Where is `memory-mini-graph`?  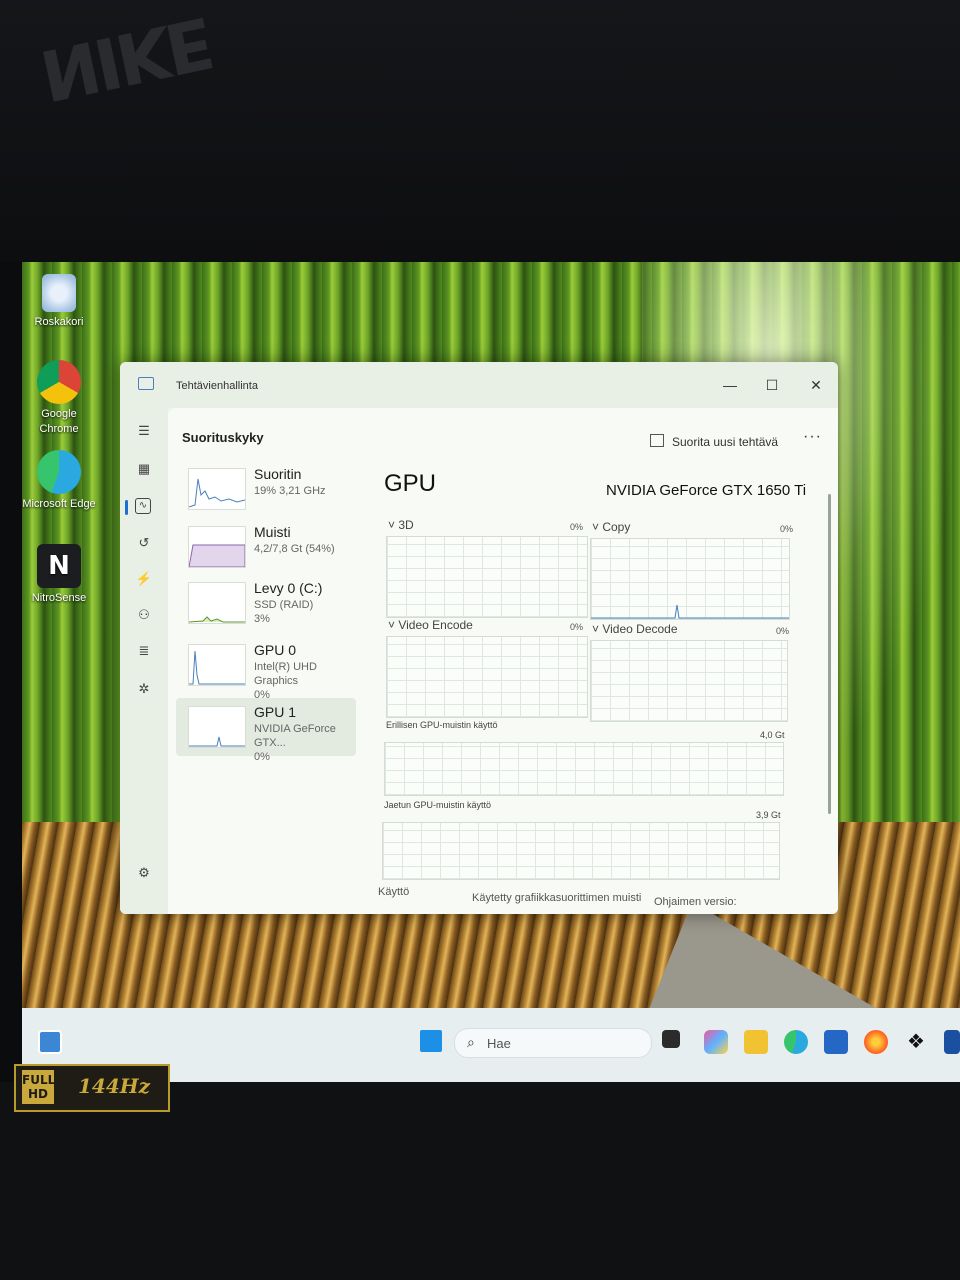 memory-mini-graph is located at coordinates (217, 547).